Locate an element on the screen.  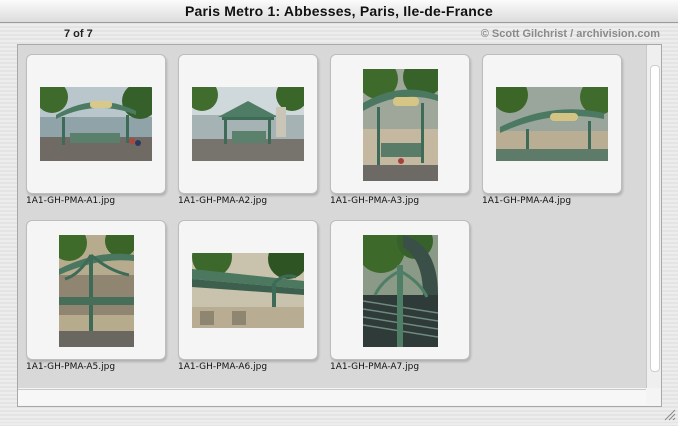
resize-grip-icon is located at coordinates (669, 414).